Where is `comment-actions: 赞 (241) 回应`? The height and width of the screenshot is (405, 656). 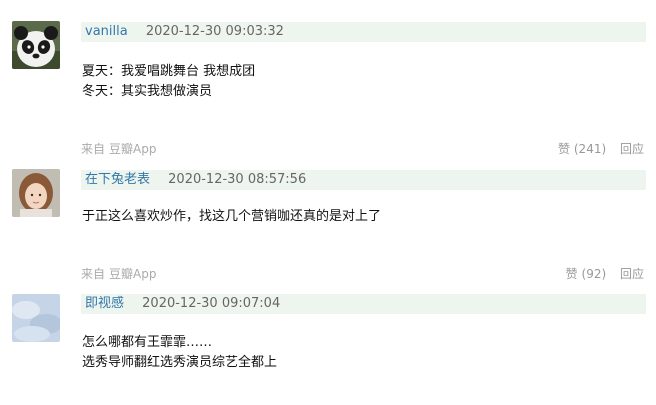 comment-actions: 赞 (241) 回应 is located at coordinates (601, 149).